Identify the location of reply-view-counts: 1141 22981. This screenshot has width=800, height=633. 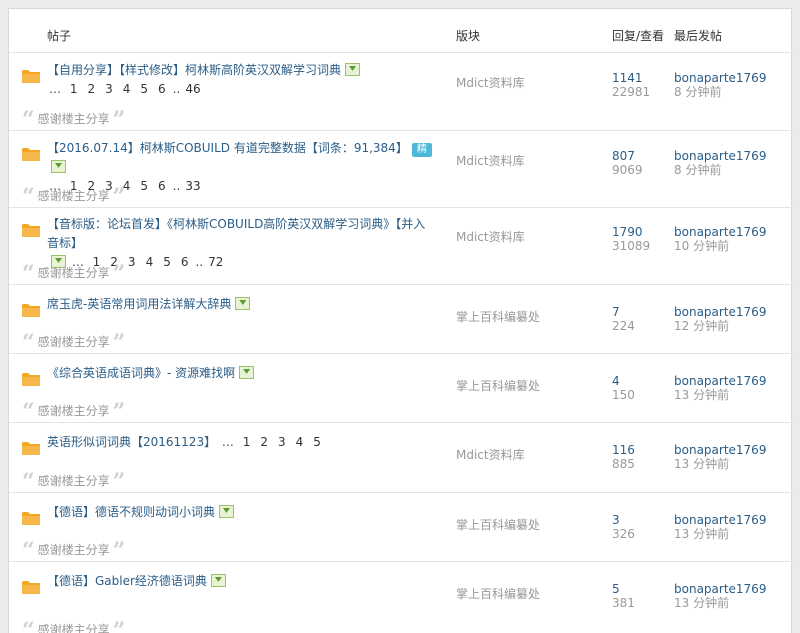
(631, 85).